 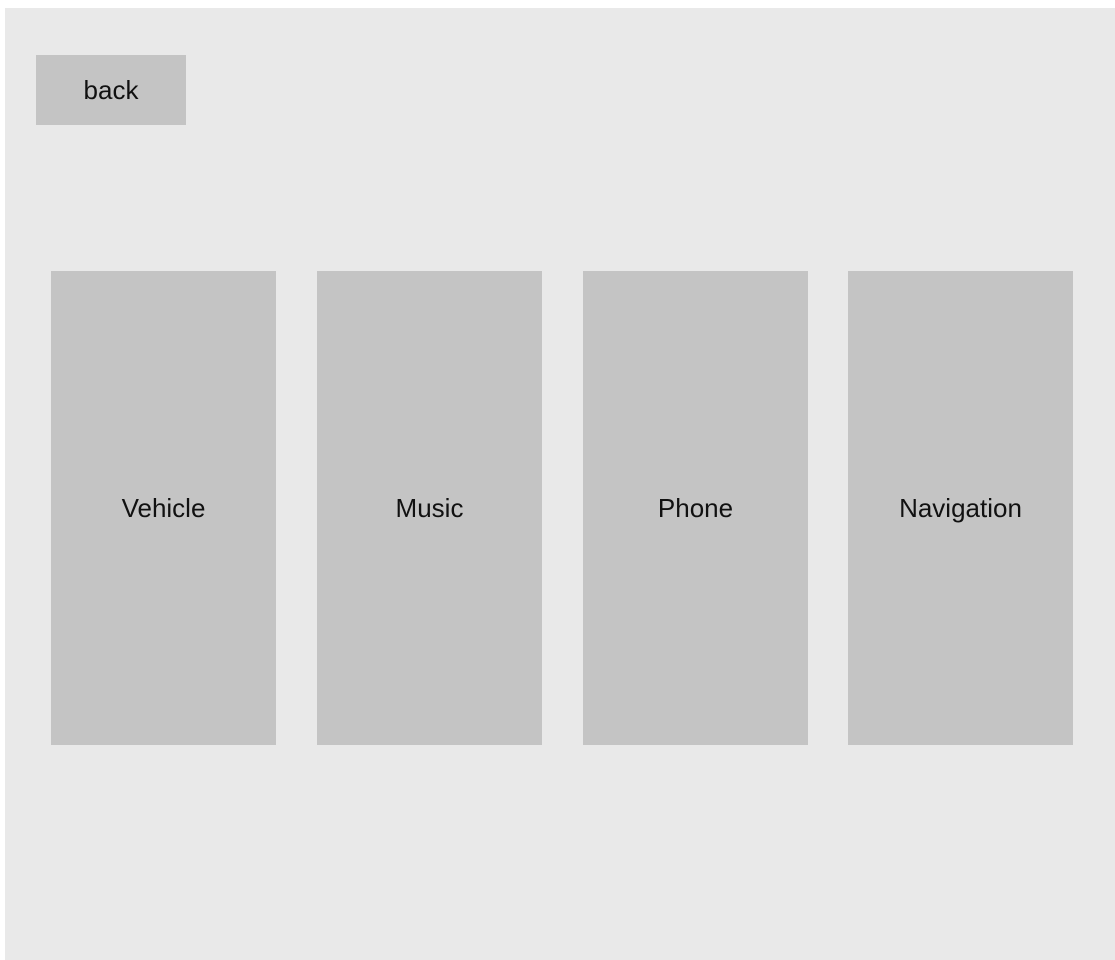 I want to click on tile-navigation: Navigation, so click(x=960, y=508).